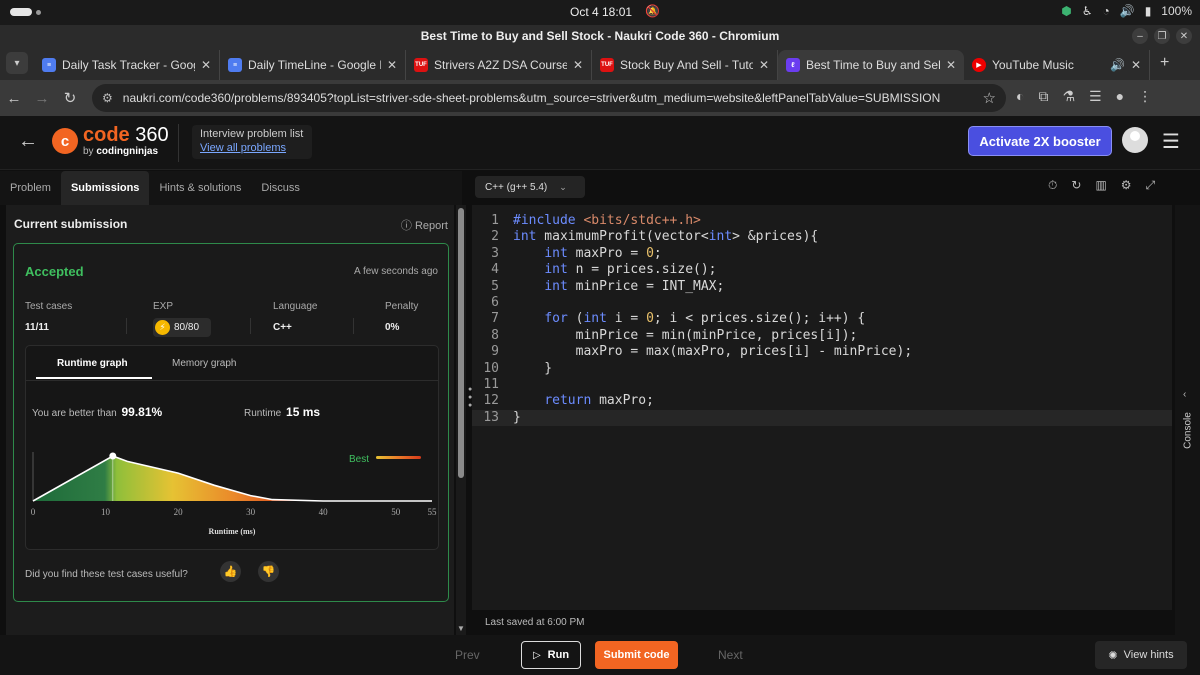 The width and height of the screenshot is (1200, 675). Describe the element at coordinates (822, 287) in the screenshot. I see `code-line: 5 int minPrice = INT_MAX;` at that location.